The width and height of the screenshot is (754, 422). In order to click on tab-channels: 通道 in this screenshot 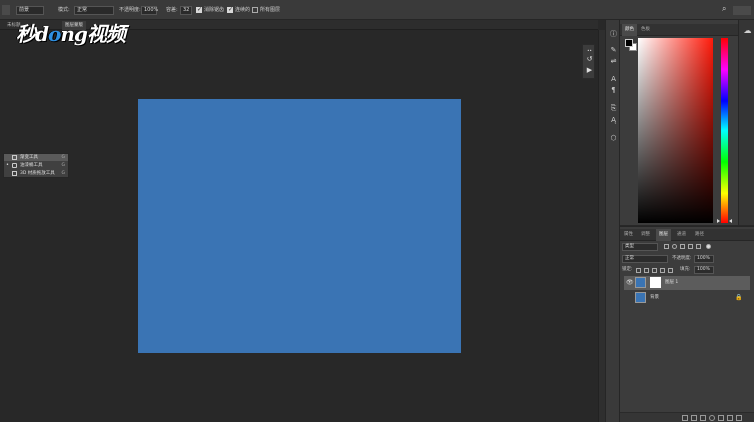, I will do `click(681, 235)`.